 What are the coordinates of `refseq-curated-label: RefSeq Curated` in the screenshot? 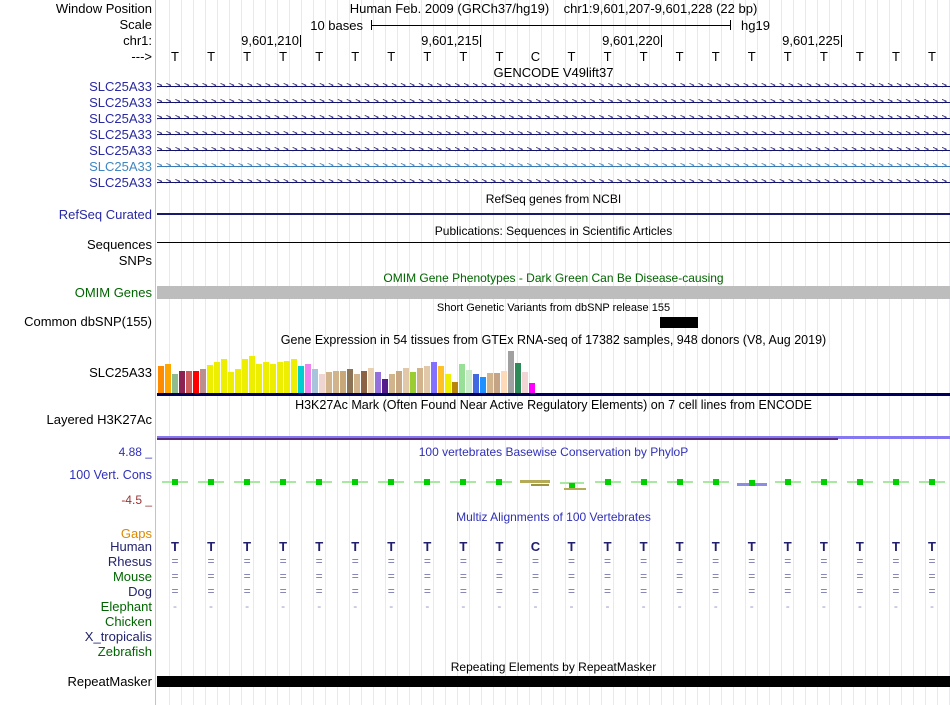 It's located at (76, 214).